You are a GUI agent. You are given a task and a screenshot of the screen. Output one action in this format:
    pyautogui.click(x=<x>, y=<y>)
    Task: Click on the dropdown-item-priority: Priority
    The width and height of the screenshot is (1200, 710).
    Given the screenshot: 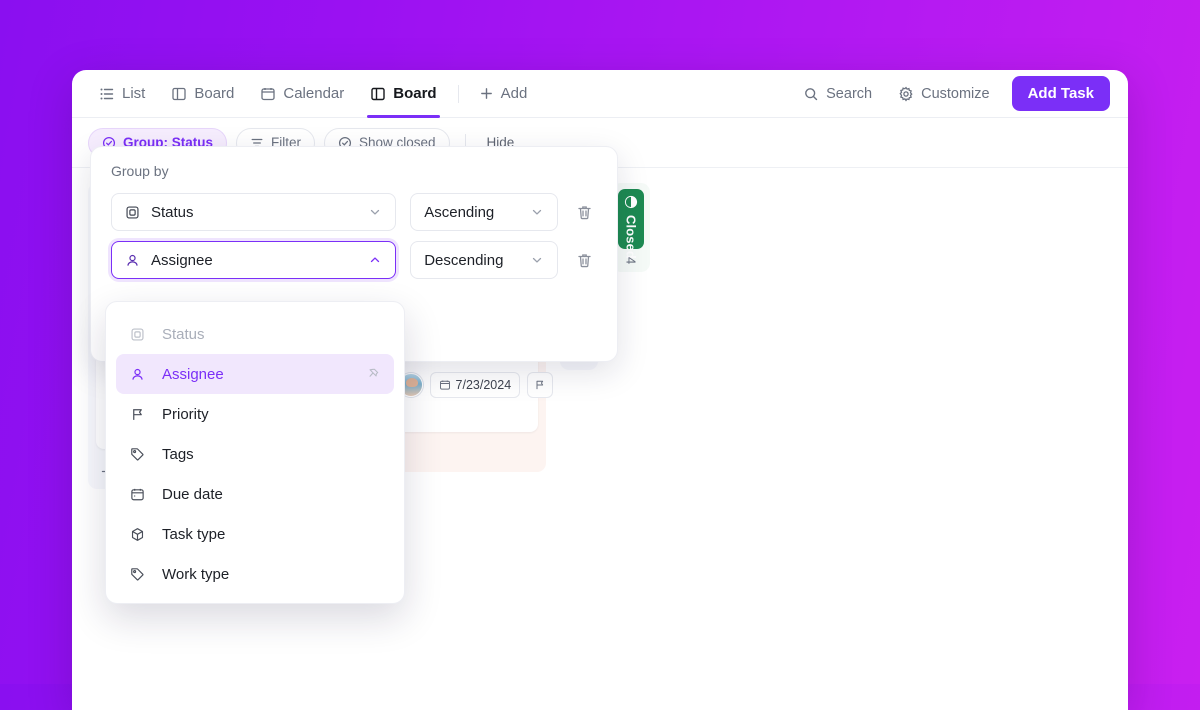 What is the action you would take?
    pyautogui.click(x=255, y=414)
    